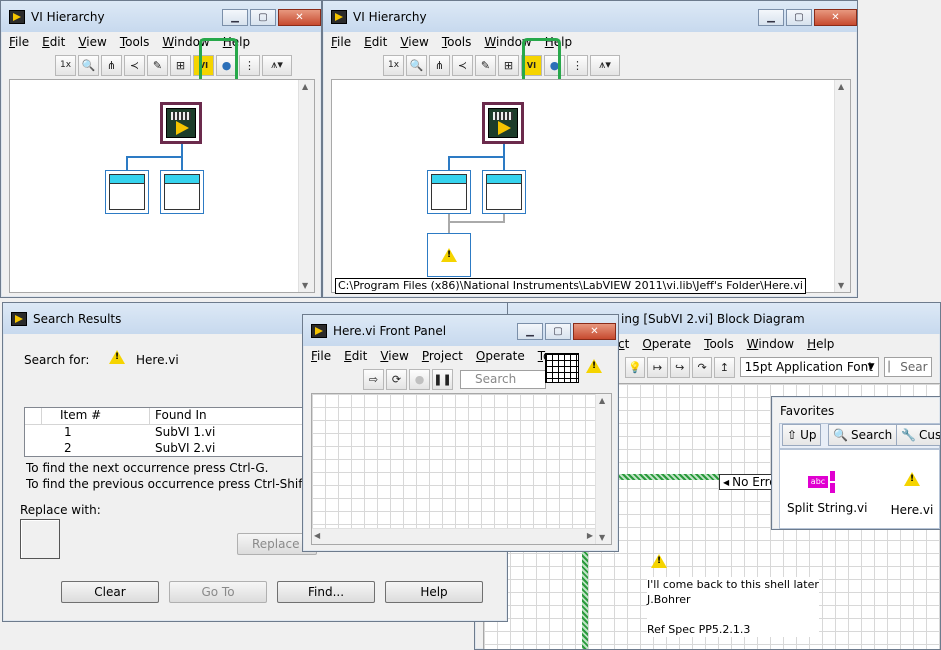  I want to click on split-string-item: abc Split String.vi, so click(827, 491).